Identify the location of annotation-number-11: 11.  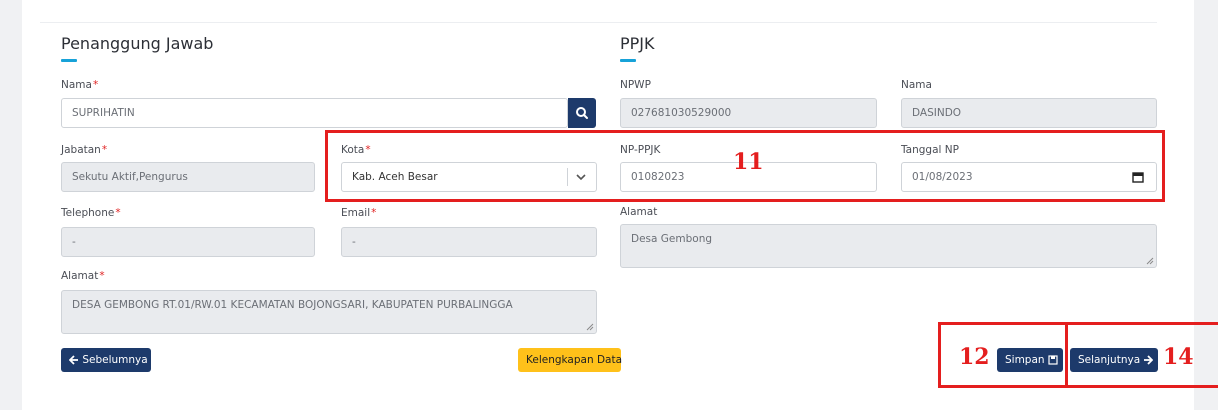
(748, 162).